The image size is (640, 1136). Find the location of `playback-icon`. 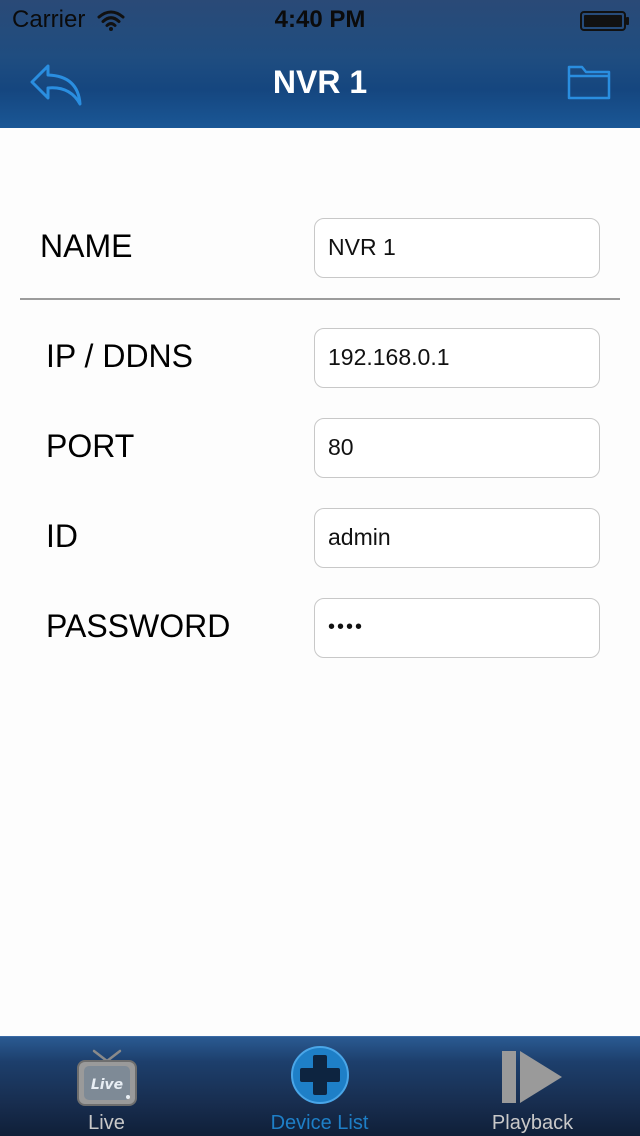

playback-icon is located at coordinates (532, 1077).